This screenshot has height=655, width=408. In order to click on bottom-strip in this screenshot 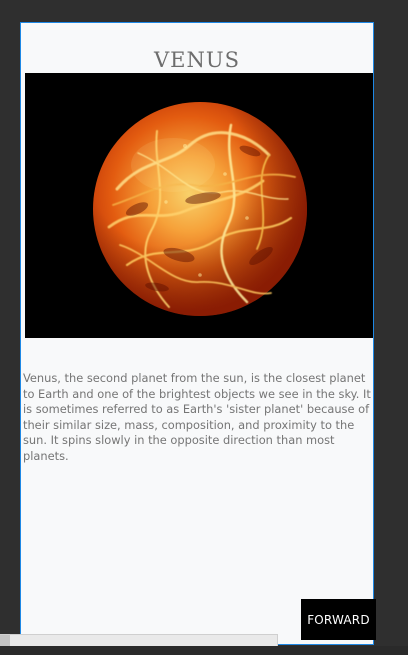, I will do `click(204, 650)`.